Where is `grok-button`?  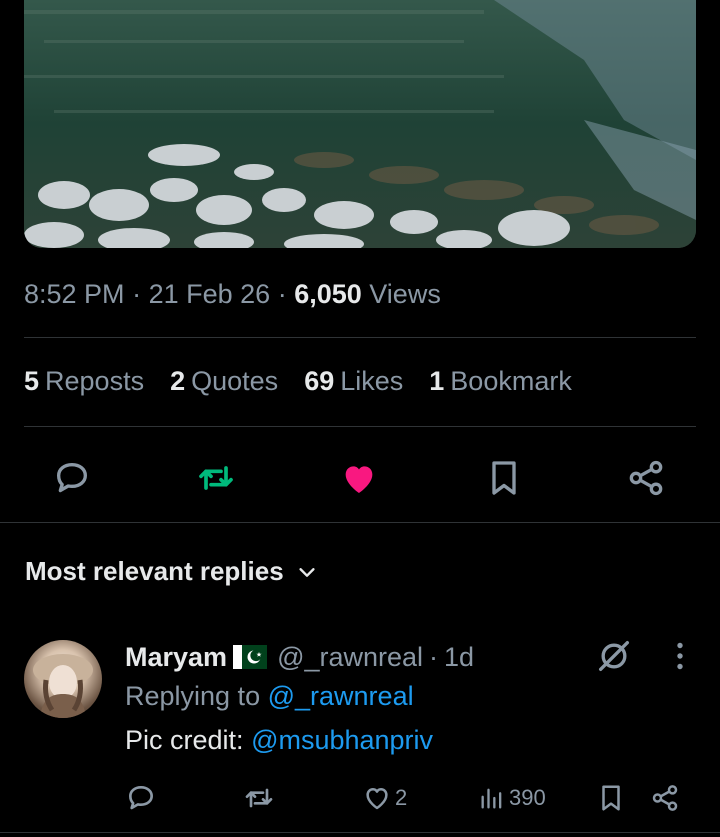 grok-button is located at coordinates (614, 656).